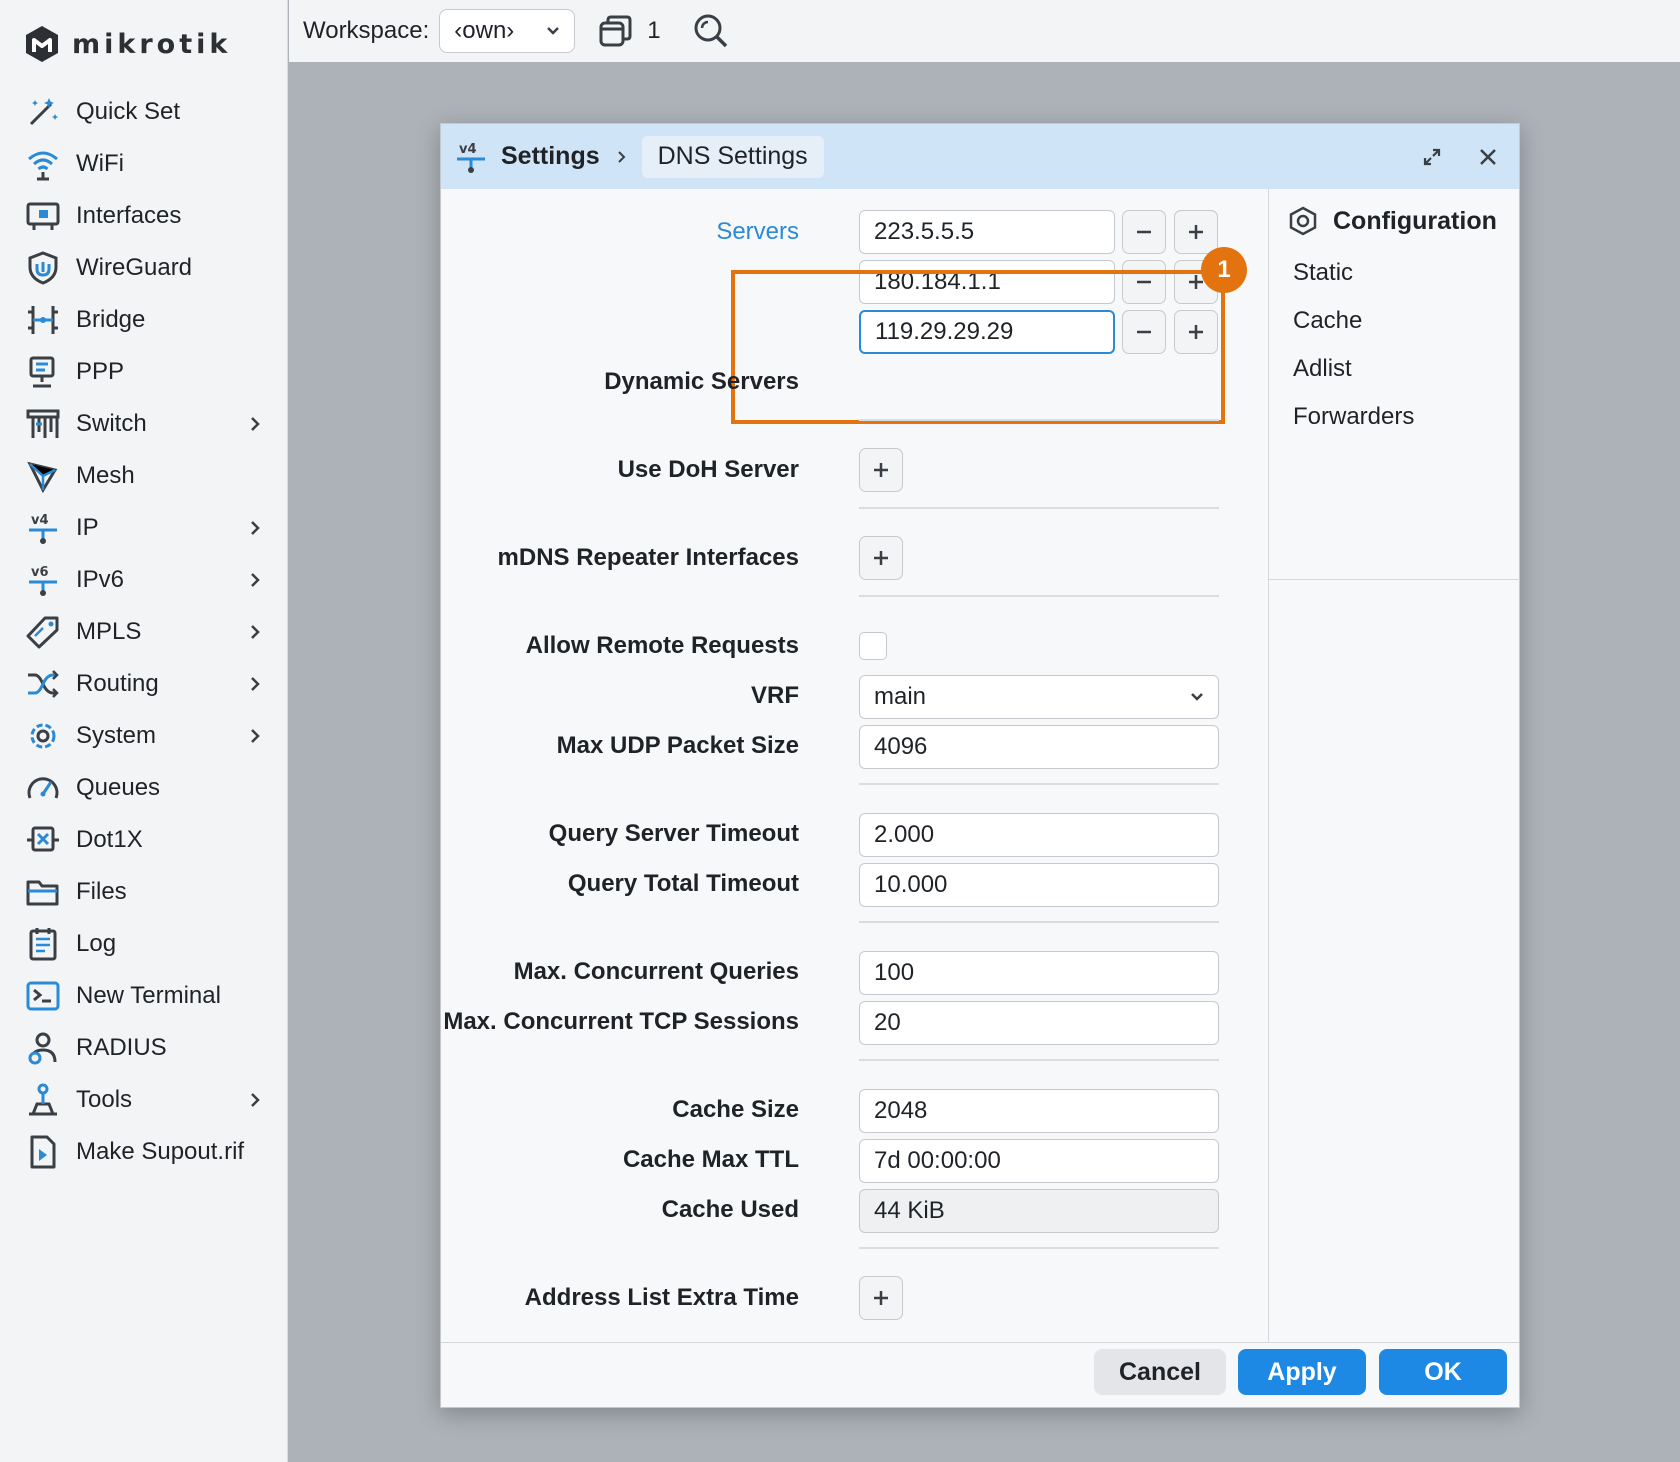 The image size is (1680, 1462). Describe the element at coordinates (1327, 321) in the screenshot. I see `config-link-cache: Cache` at that location.